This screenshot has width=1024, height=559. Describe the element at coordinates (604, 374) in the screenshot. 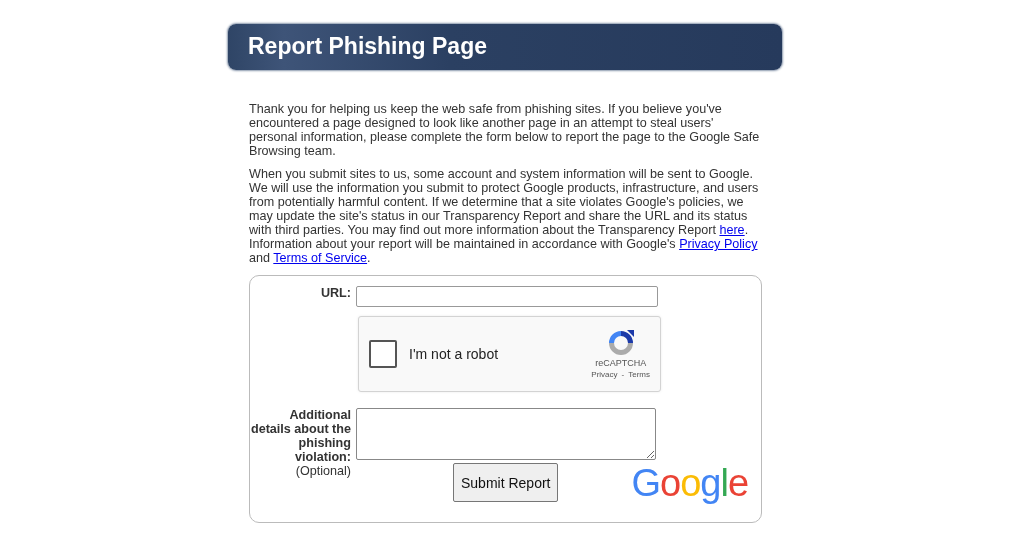

I see `privacy-link: Privacy` at that location.